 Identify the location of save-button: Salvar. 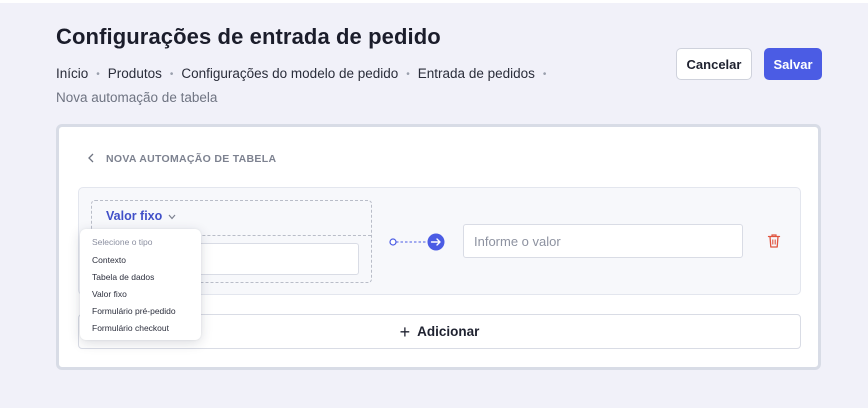
(793, 64).